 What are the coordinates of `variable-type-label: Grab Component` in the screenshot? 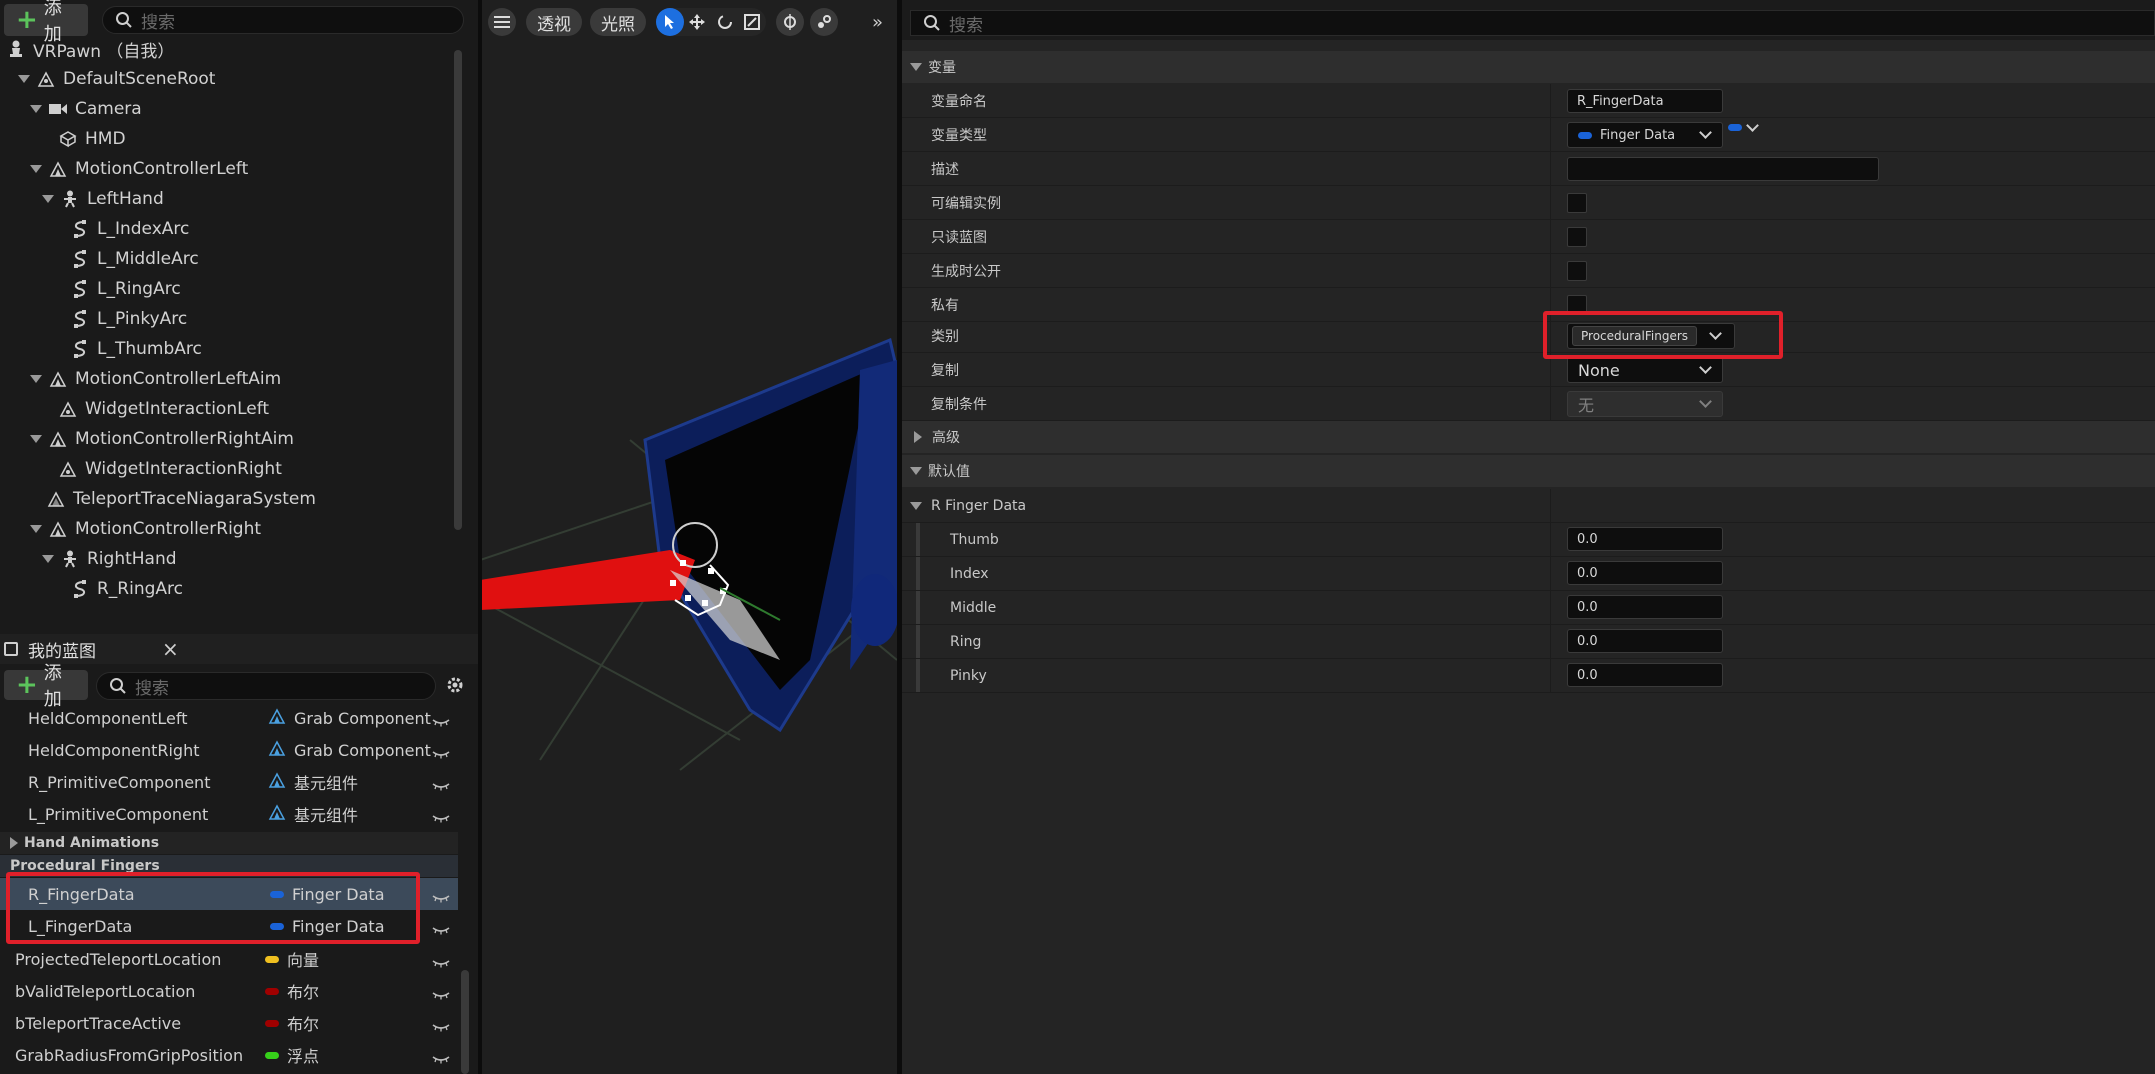 It's located at (362, 750).